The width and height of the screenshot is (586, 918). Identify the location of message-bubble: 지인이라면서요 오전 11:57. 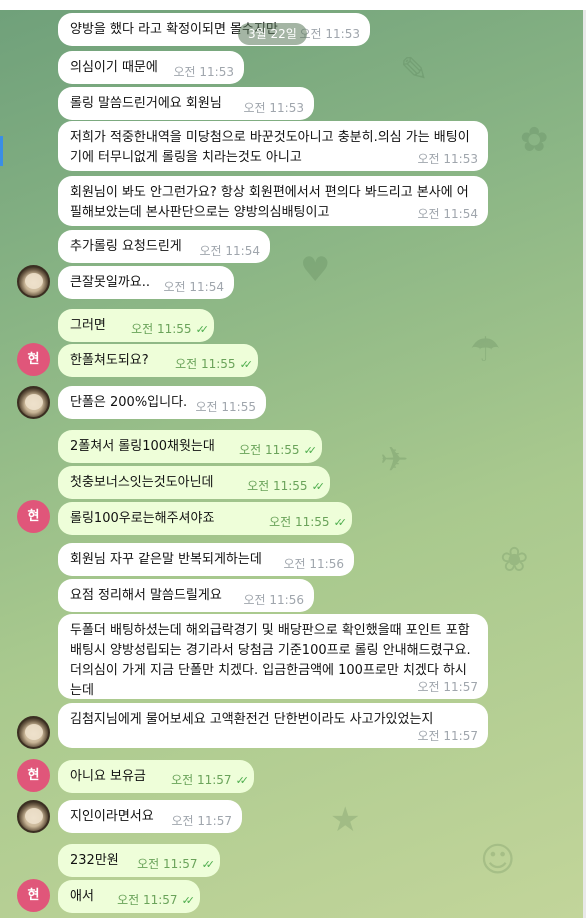
(150, 816).